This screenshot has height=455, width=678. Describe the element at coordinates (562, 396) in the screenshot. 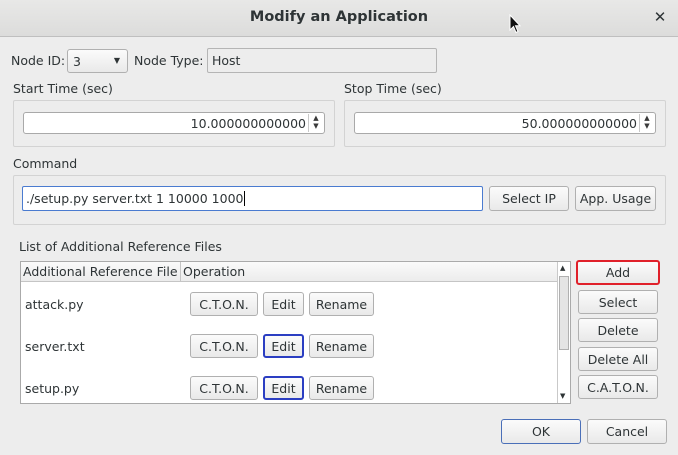

I see `scroll-down-icon: ▼` at that location.